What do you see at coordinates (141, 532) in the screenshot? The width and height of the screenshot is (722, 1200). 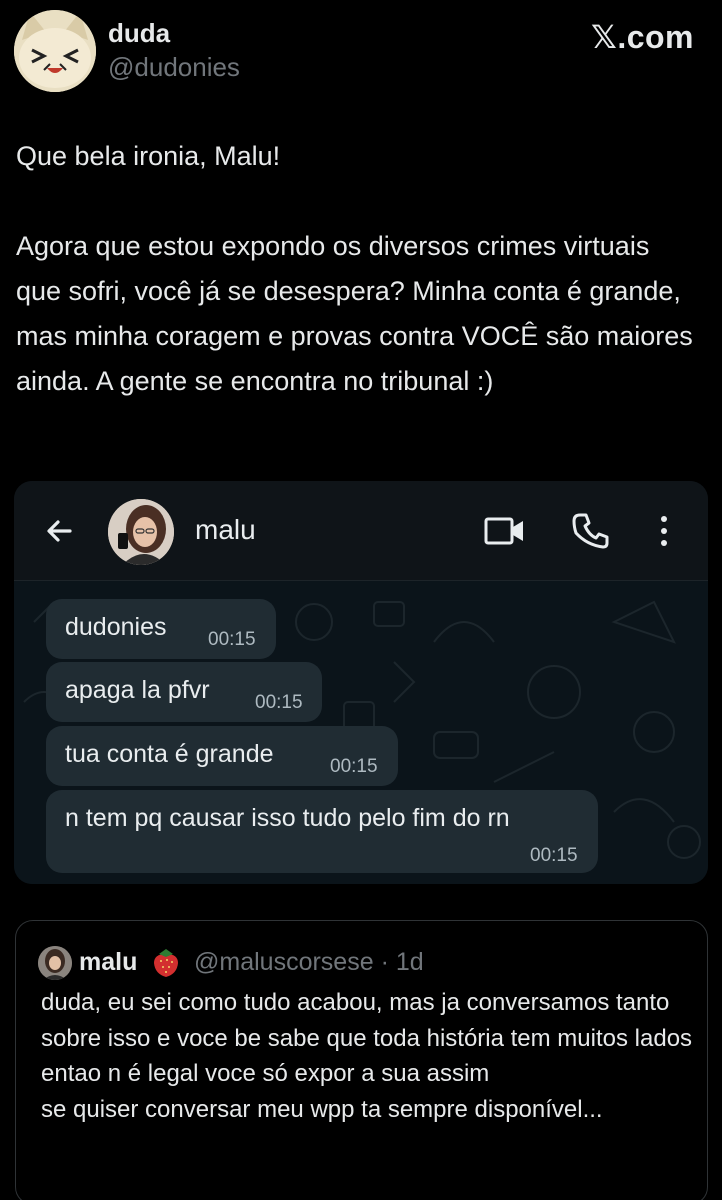 I see `contact-avatar` at bounding box center [141, 532].